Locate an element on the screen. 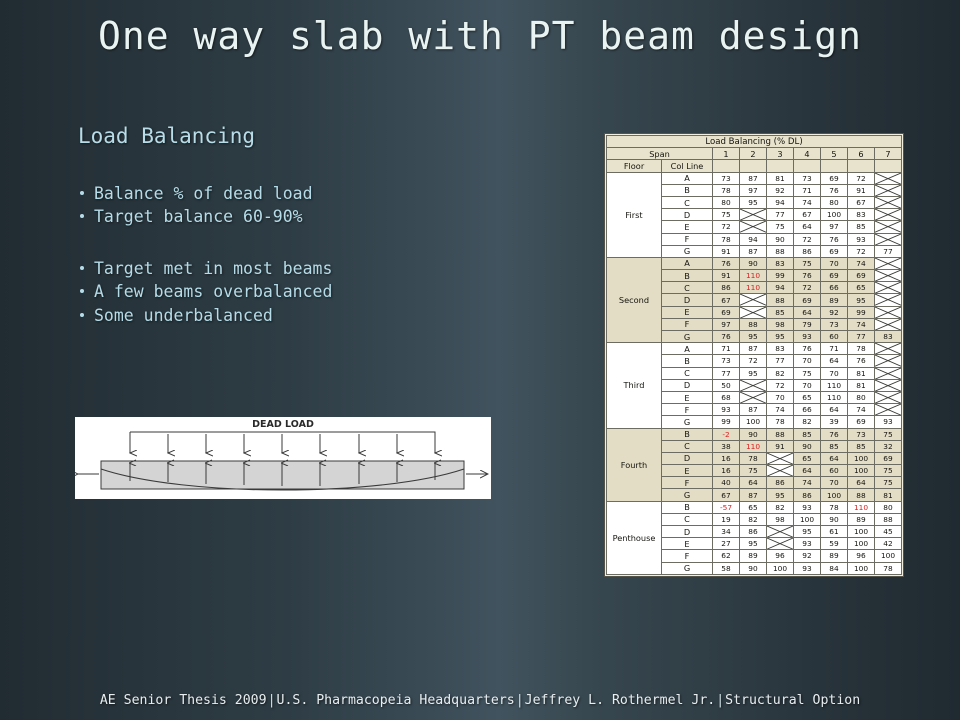 This screenshot has width=960, height=720. value-cell: 65 is located at coordinates (753, 507).